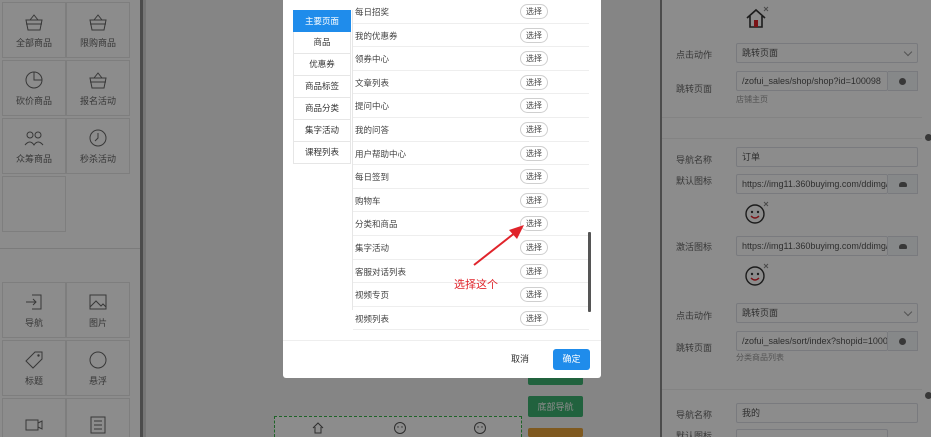 Image resolution: width=931 pixels, height=437 pixels. Describe the element at coordinates (471, 59) in the screenshot. I see `page-row: 领券中心 选择` at that location.